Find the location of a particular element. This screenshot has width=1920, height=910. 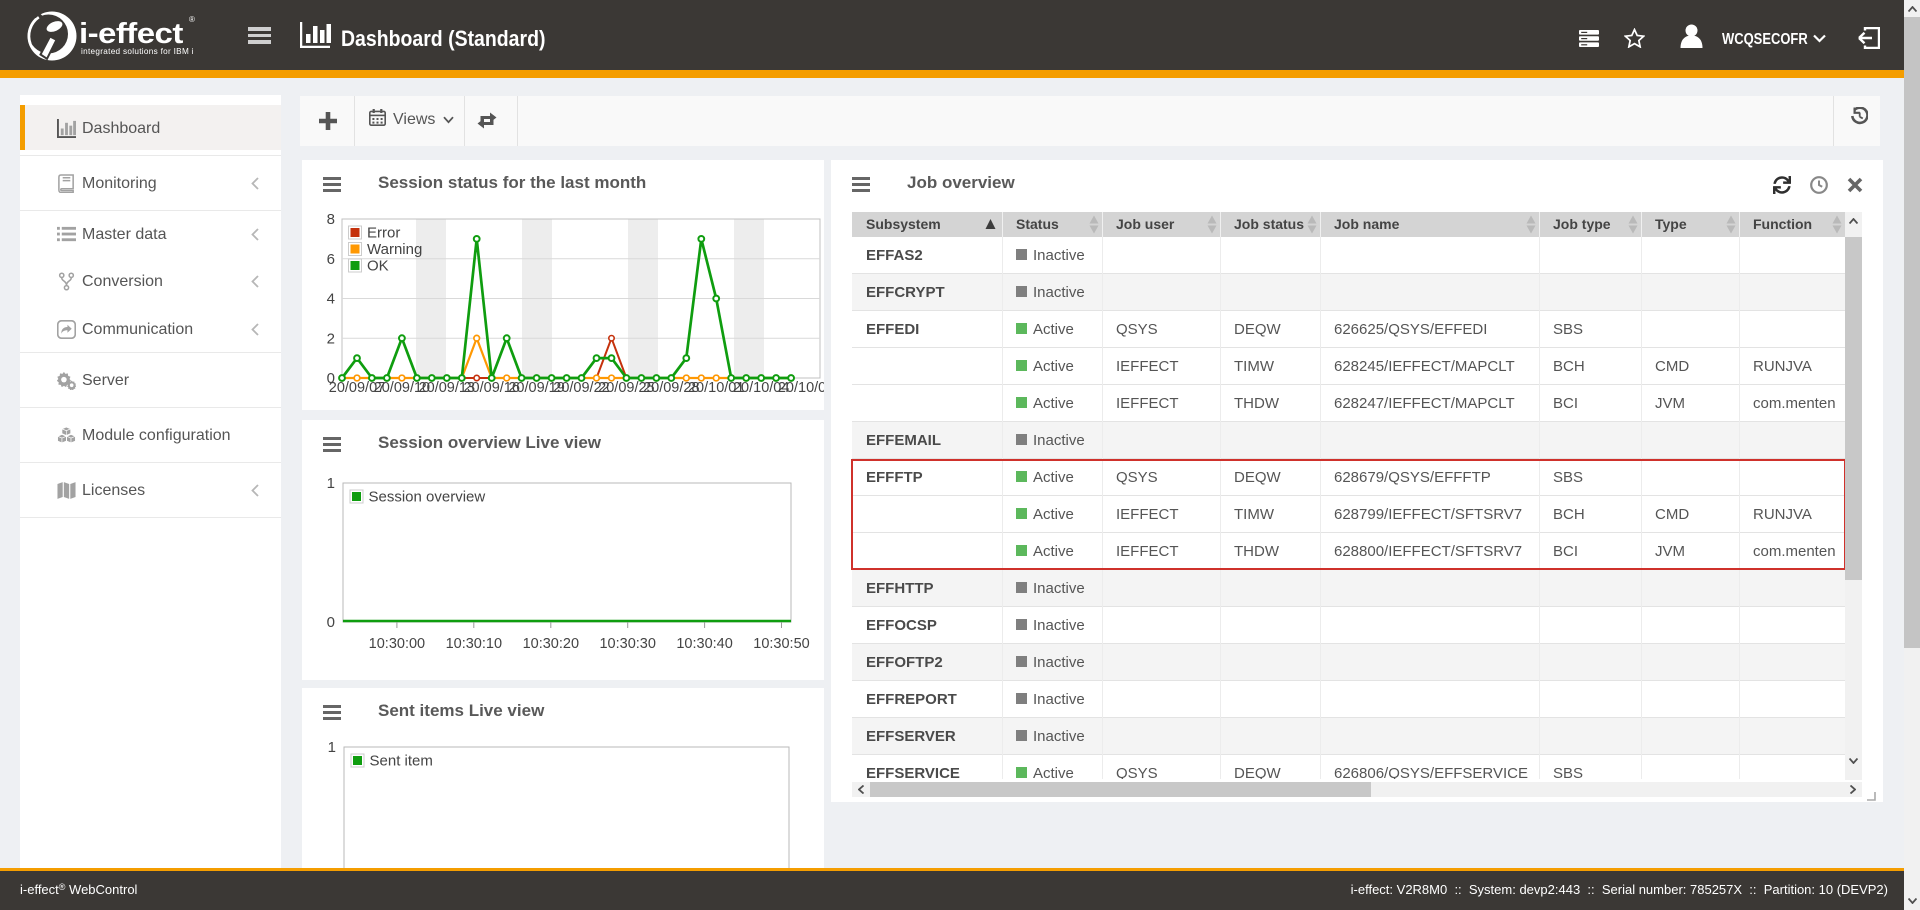

svg-text: 2 is located at coordinates (331, 338).